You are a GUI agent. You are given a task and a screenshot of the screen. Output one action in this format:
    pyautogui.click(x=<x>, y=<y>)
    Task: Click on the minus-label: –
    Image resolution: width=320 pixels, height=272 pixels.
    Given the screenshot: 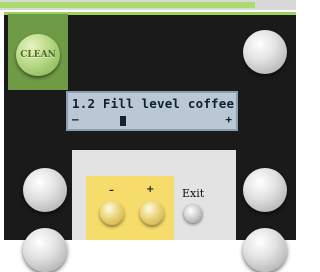 What is the action you would take?
    pyautogui.click(x=111, y=190)
    